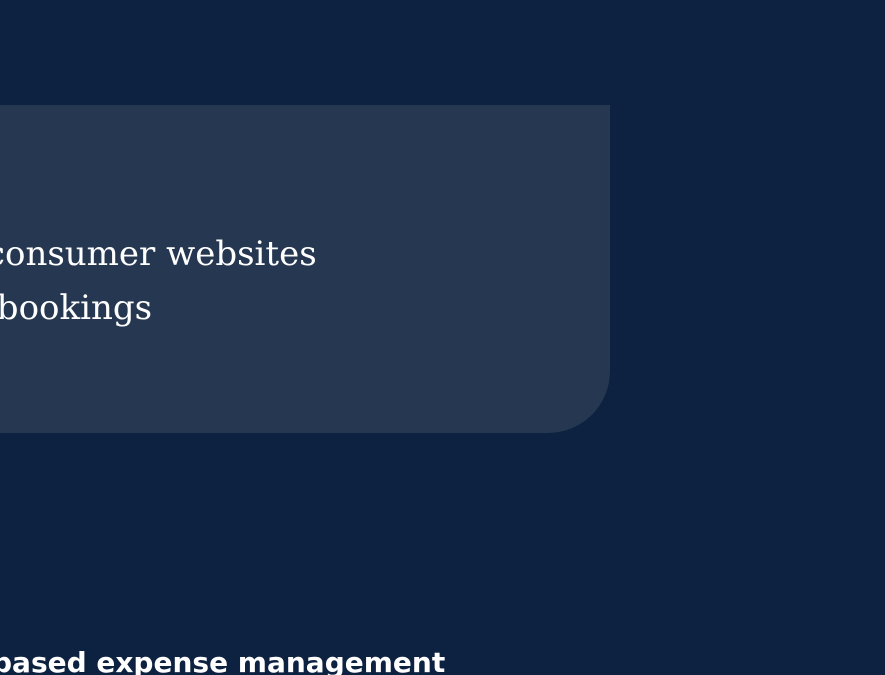 The height and width of the screenshot is (675, 885). Describe the element at coordinates (158, 281) in the screenshot. I see `feature-text: e consumer websites el bookings` at that location.